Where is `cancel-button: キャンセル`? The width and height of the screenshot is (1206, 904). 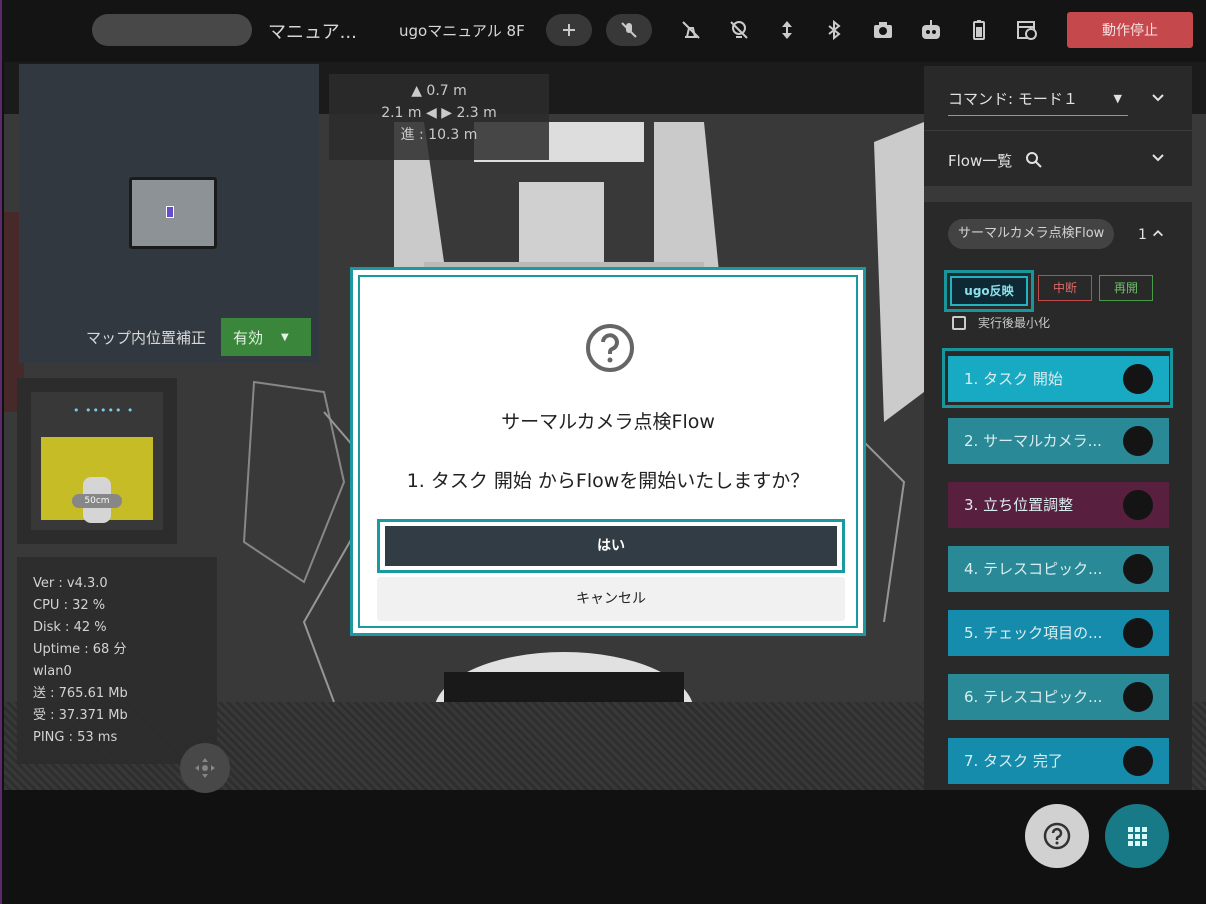 cancel-button: キャンセル is located at coordinates (611, 599).